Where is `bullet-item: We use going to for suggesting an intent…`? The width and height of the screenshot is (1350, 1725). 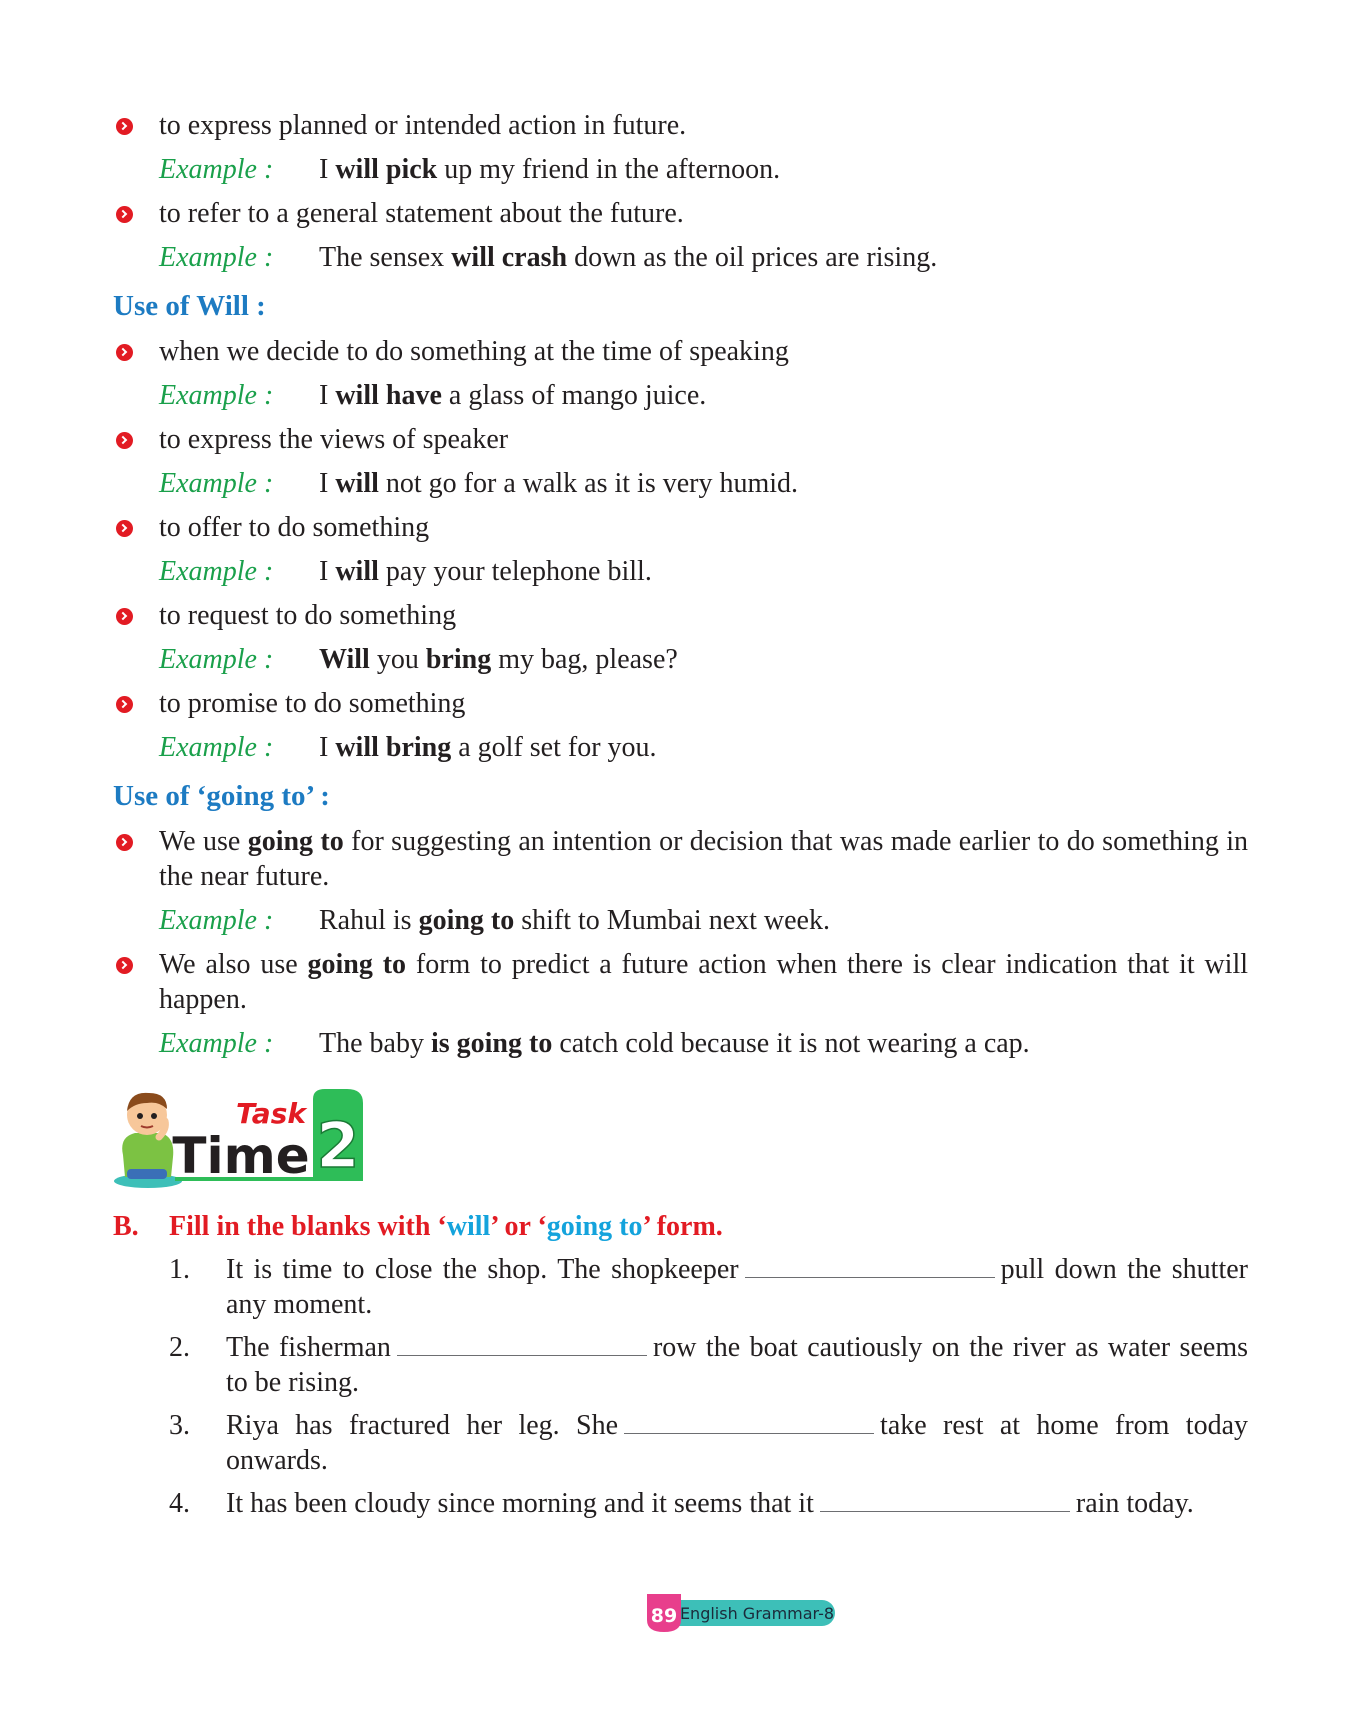 bullet-item: We use going to for suggesting an intent… is located at coordinates (680, 859).